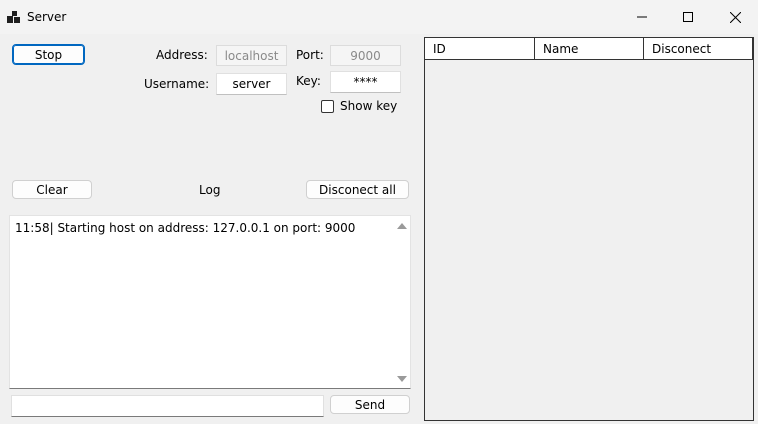 The image size is (758, 424). Describe the element at coordinates (251, 55) in the screenshot. I see `address-field: localhost` at that location.